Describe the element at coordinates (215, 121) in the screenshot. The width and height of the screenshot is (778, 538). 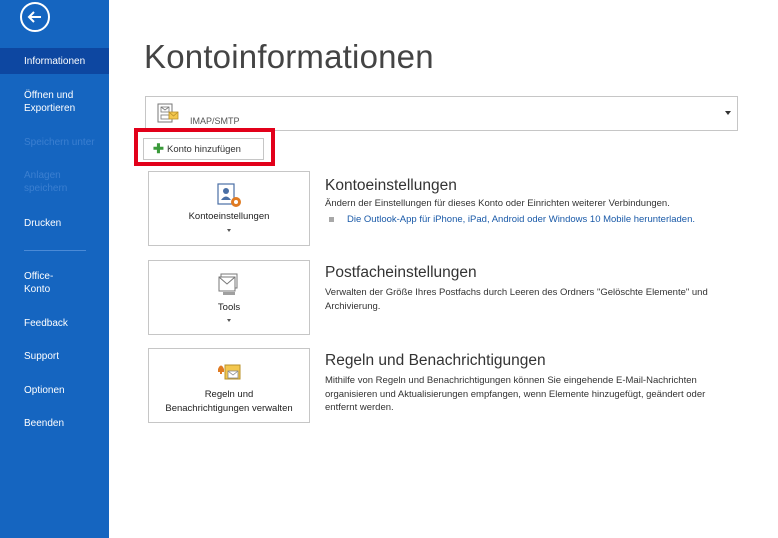
I see `account-type: IMAP/SMTP` at that location.